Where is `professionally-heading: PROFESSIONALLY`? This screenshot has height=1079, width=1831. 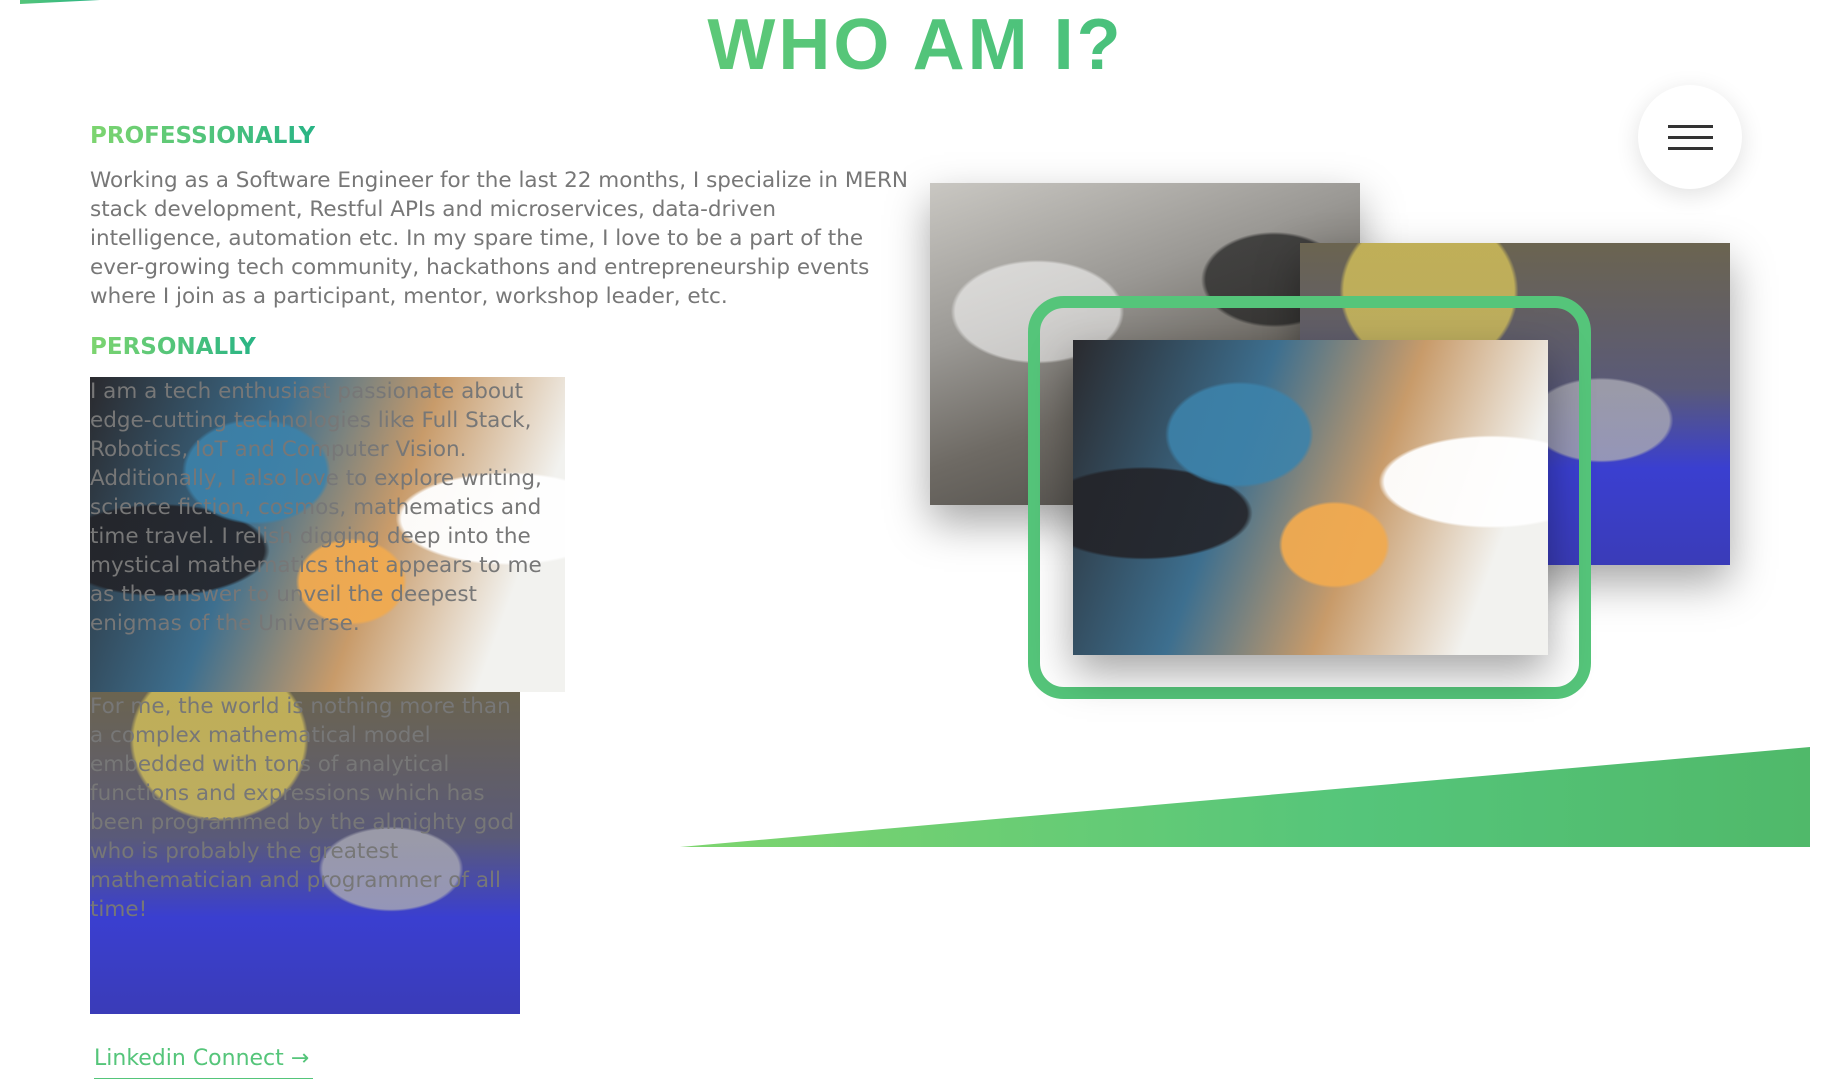
professionally-heading: PROFESSIONALLY is located at coordinates (202, 136).